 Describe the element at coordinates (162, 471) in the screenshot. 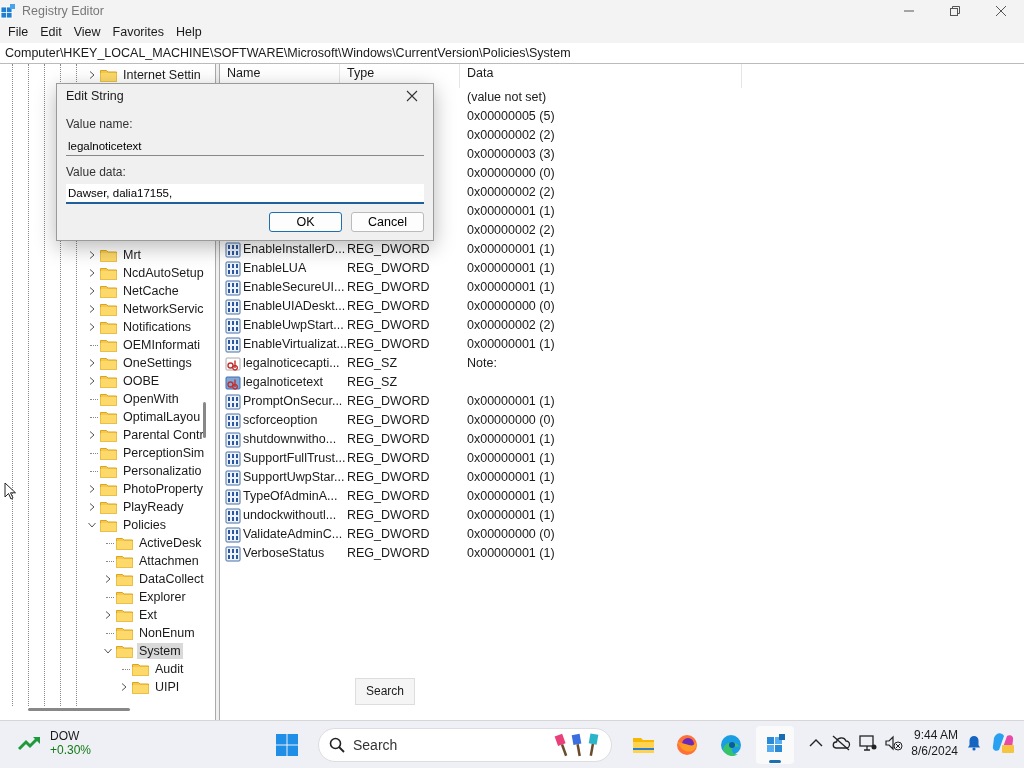

I see `tree-item: Personalizatio` at that location.